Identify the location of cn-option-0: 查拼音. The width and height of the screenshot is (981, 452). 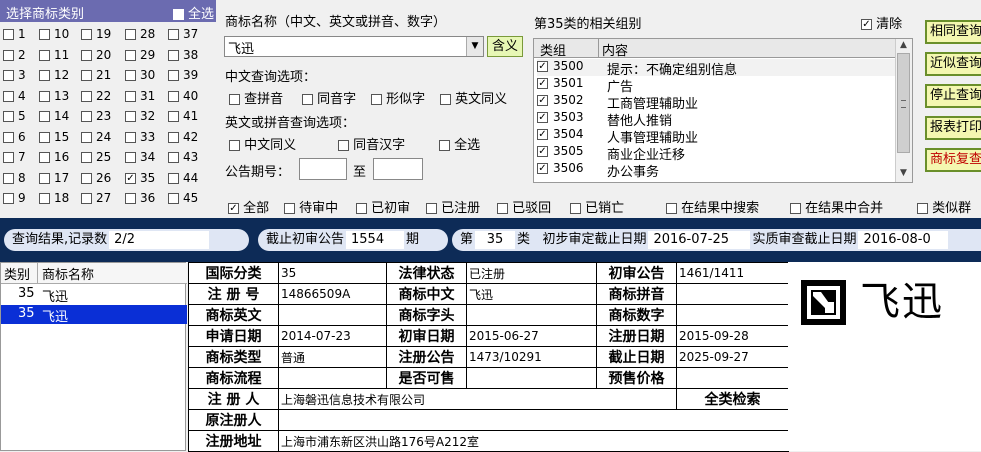
(256, 97).